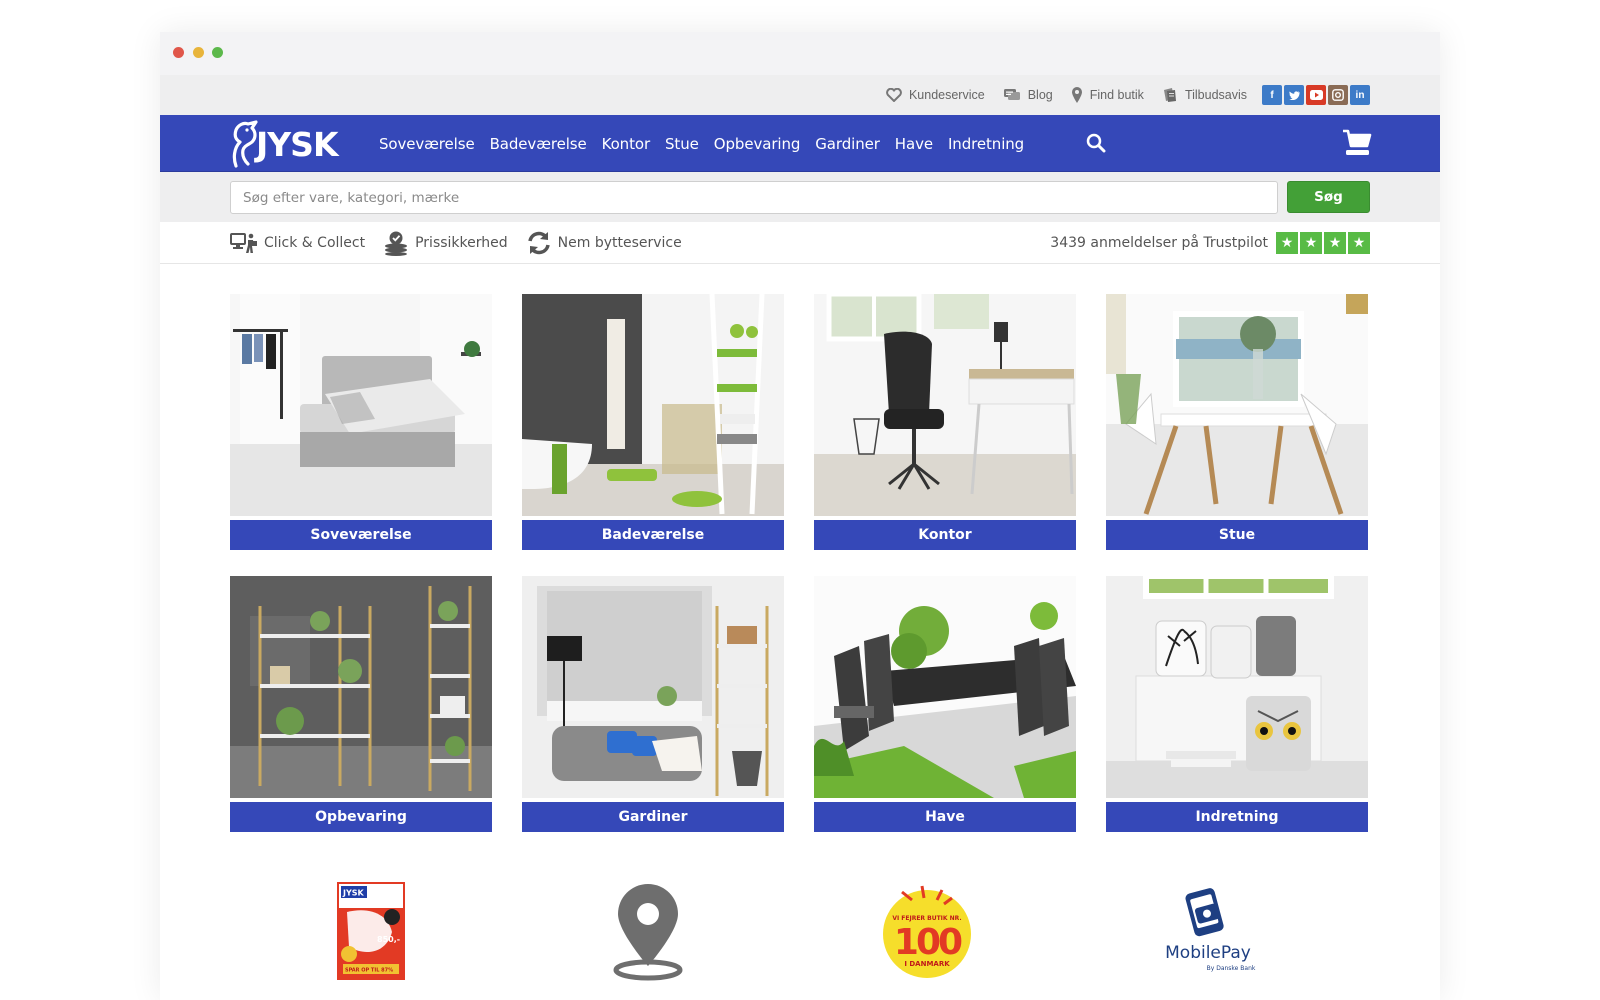  What do you see at coordinates (1328, 197) in the screenshot?
I see `search-button: Søg` at bounding box center [1328, 197].